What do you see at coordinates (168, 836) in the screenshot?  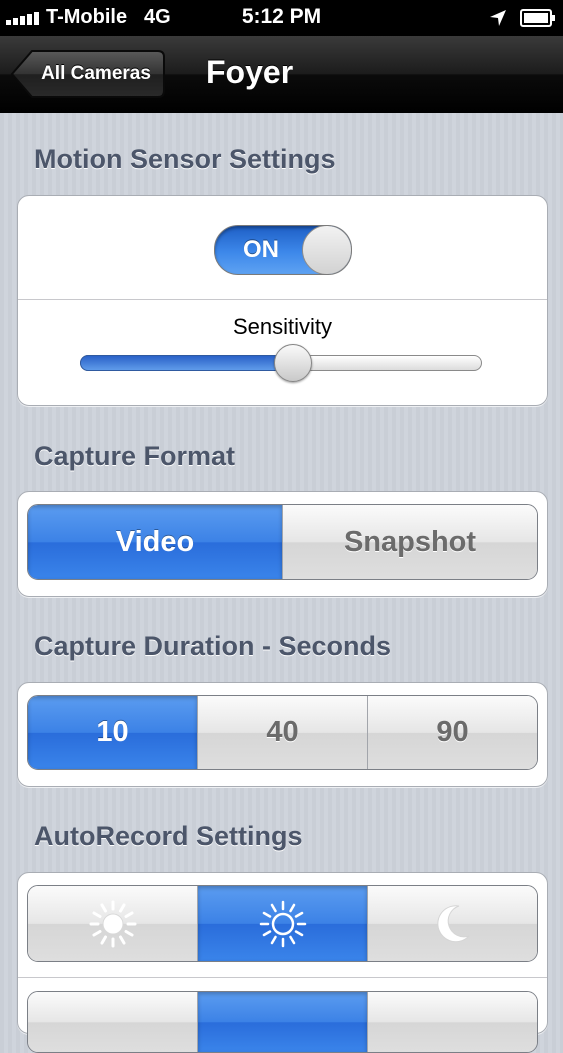 I see `autorecord-header: AutoRecord Settings` at bounding box center [168, 836].